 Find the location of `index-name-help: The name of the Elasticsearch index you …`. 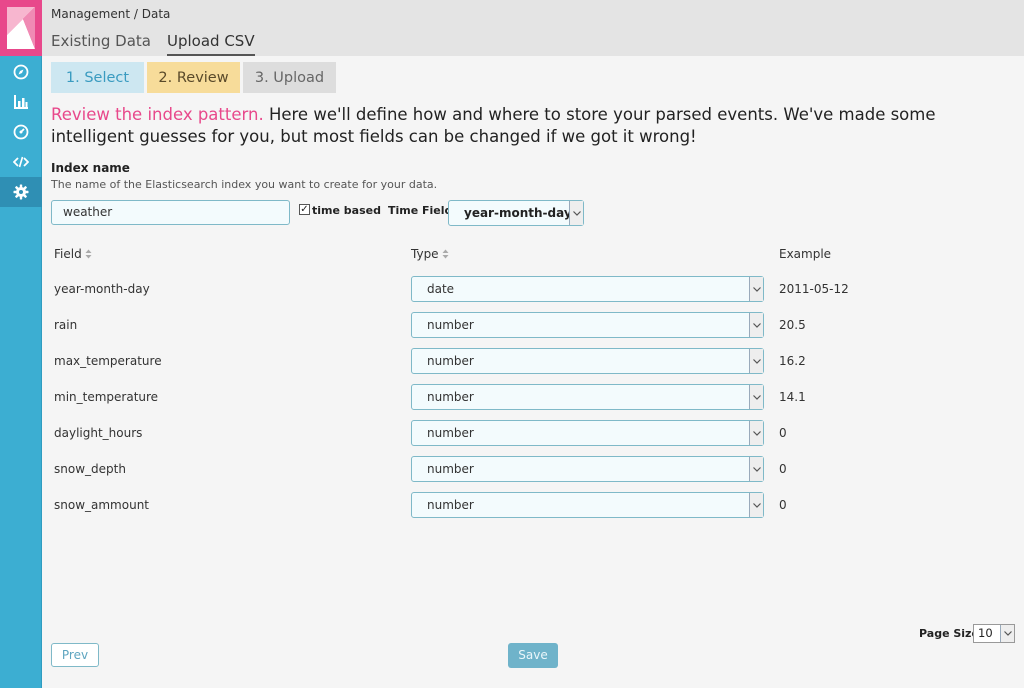

index-name-help: The name of the Elasticsearch index you … is located at coordinates (244, 184).